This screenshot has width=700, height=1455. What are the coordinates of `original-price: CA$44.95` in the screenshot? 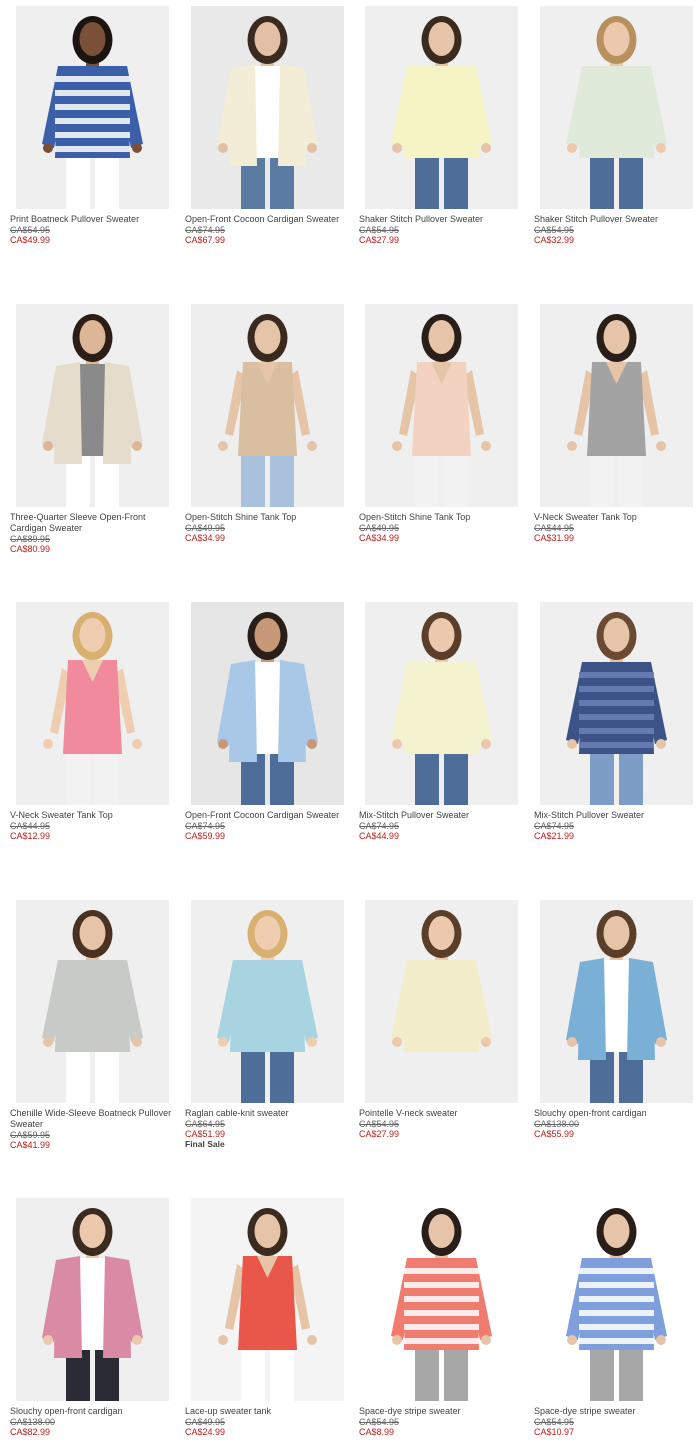 It's located at (554, 528).